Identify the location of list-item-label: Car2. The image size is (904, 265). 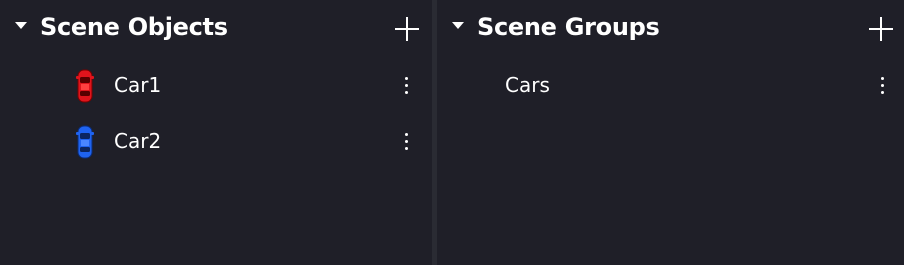
(138, 141).